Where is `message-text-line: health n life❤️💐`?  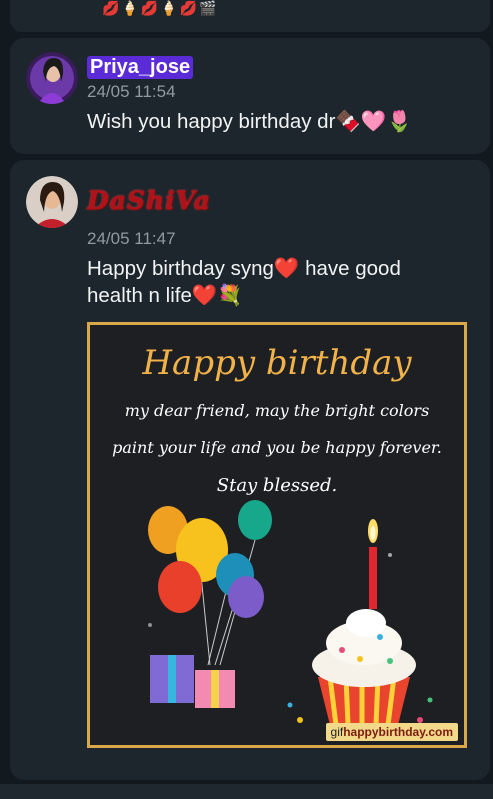
message-text-line: health n life❤️💐 is located at coordinates (165, 295).